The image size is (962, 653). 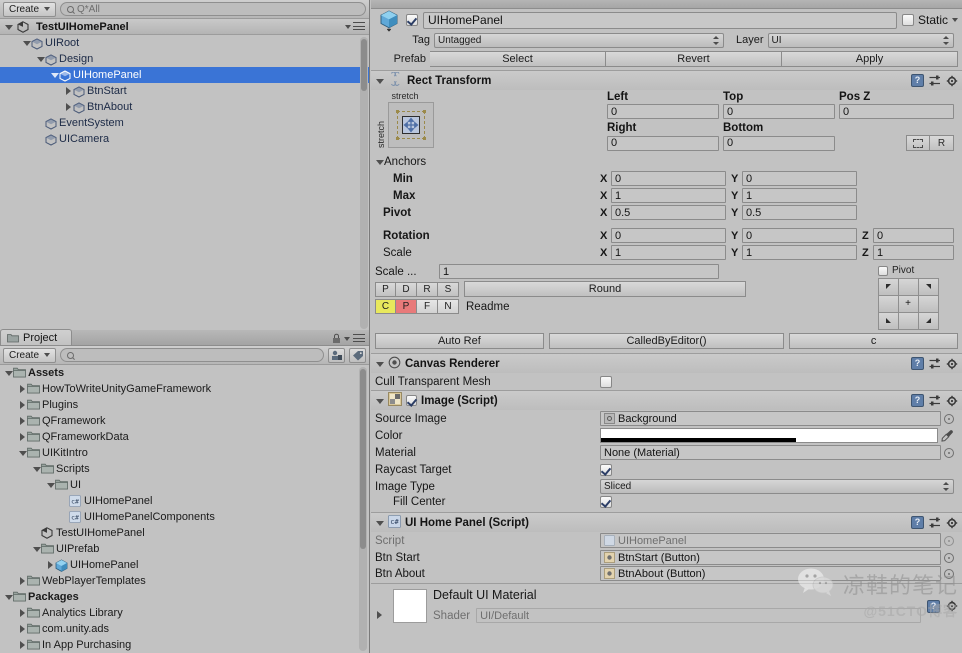 What do you see at coordinates (459, 341) in the screenshot?
I see `auto-ref-button: Auto Ref` at bounding box center [459, 341].